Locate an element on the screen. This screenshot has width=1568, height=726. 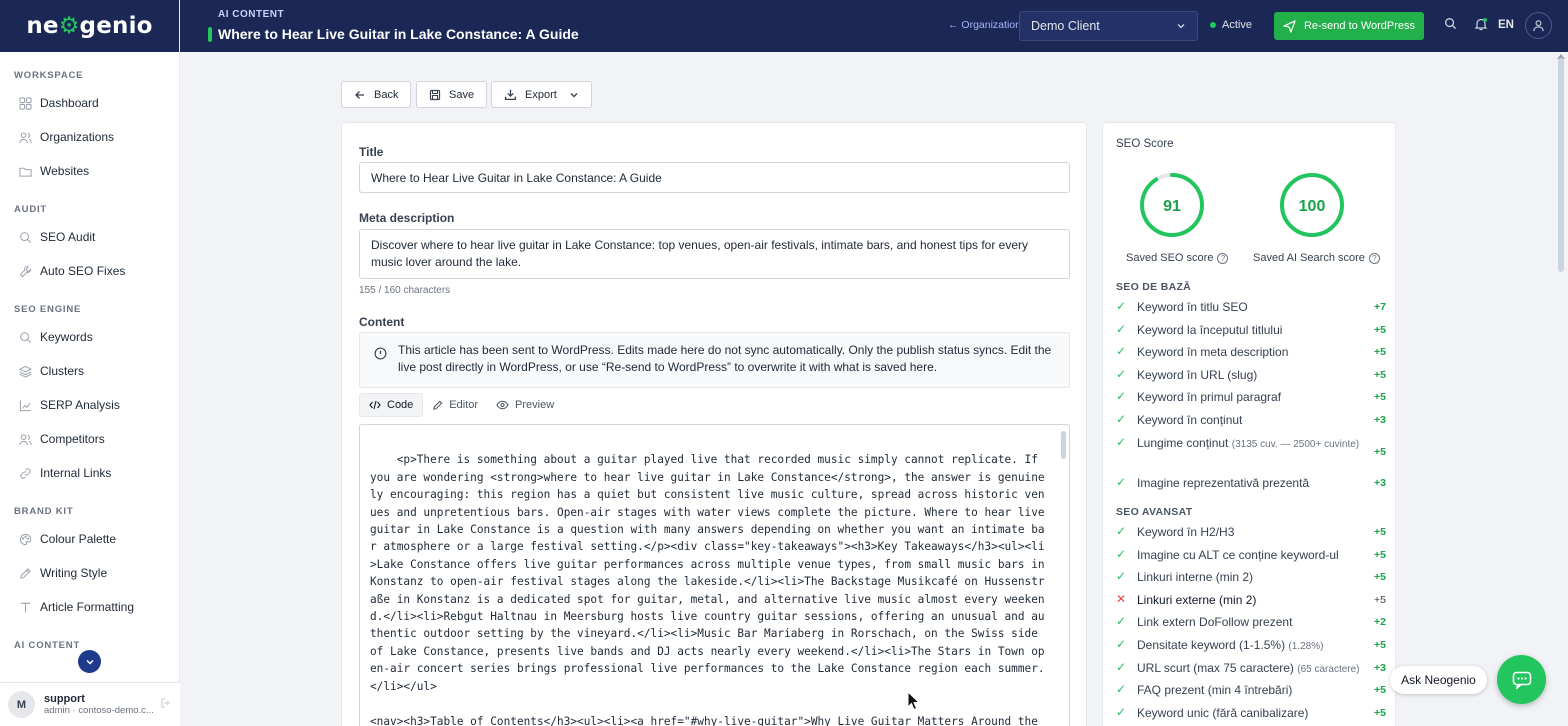
collapse-sidebar-button is located at coordinates (89, 661).